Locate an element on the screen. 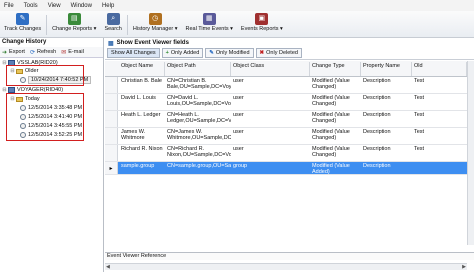 This screenshot has height=272, width=474. change-reports-button: ▤ Change Reports ▾ is located at coordinates (74, 22).